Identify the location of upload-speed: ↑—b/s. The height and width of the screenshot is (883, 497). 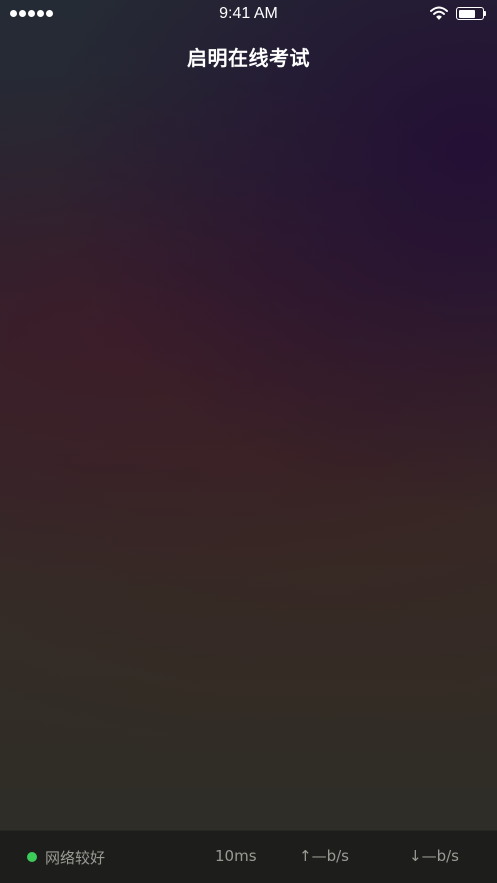
(324, 856).